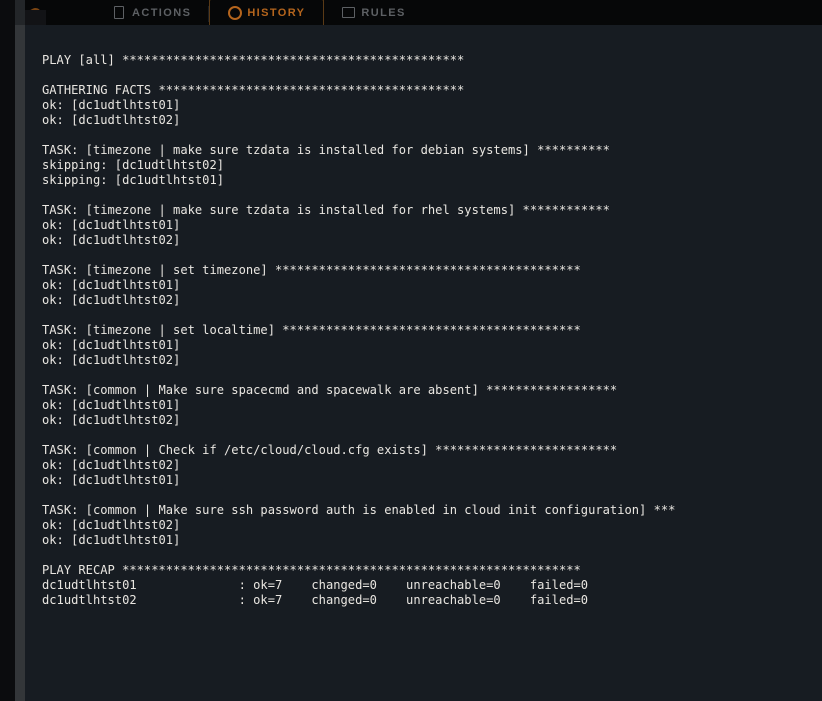 This screenshot has width=822, height=701. Describe the element at coordinates (276, 12) in the screenshot. I see `tab-history-label: HISTORY` at that location.